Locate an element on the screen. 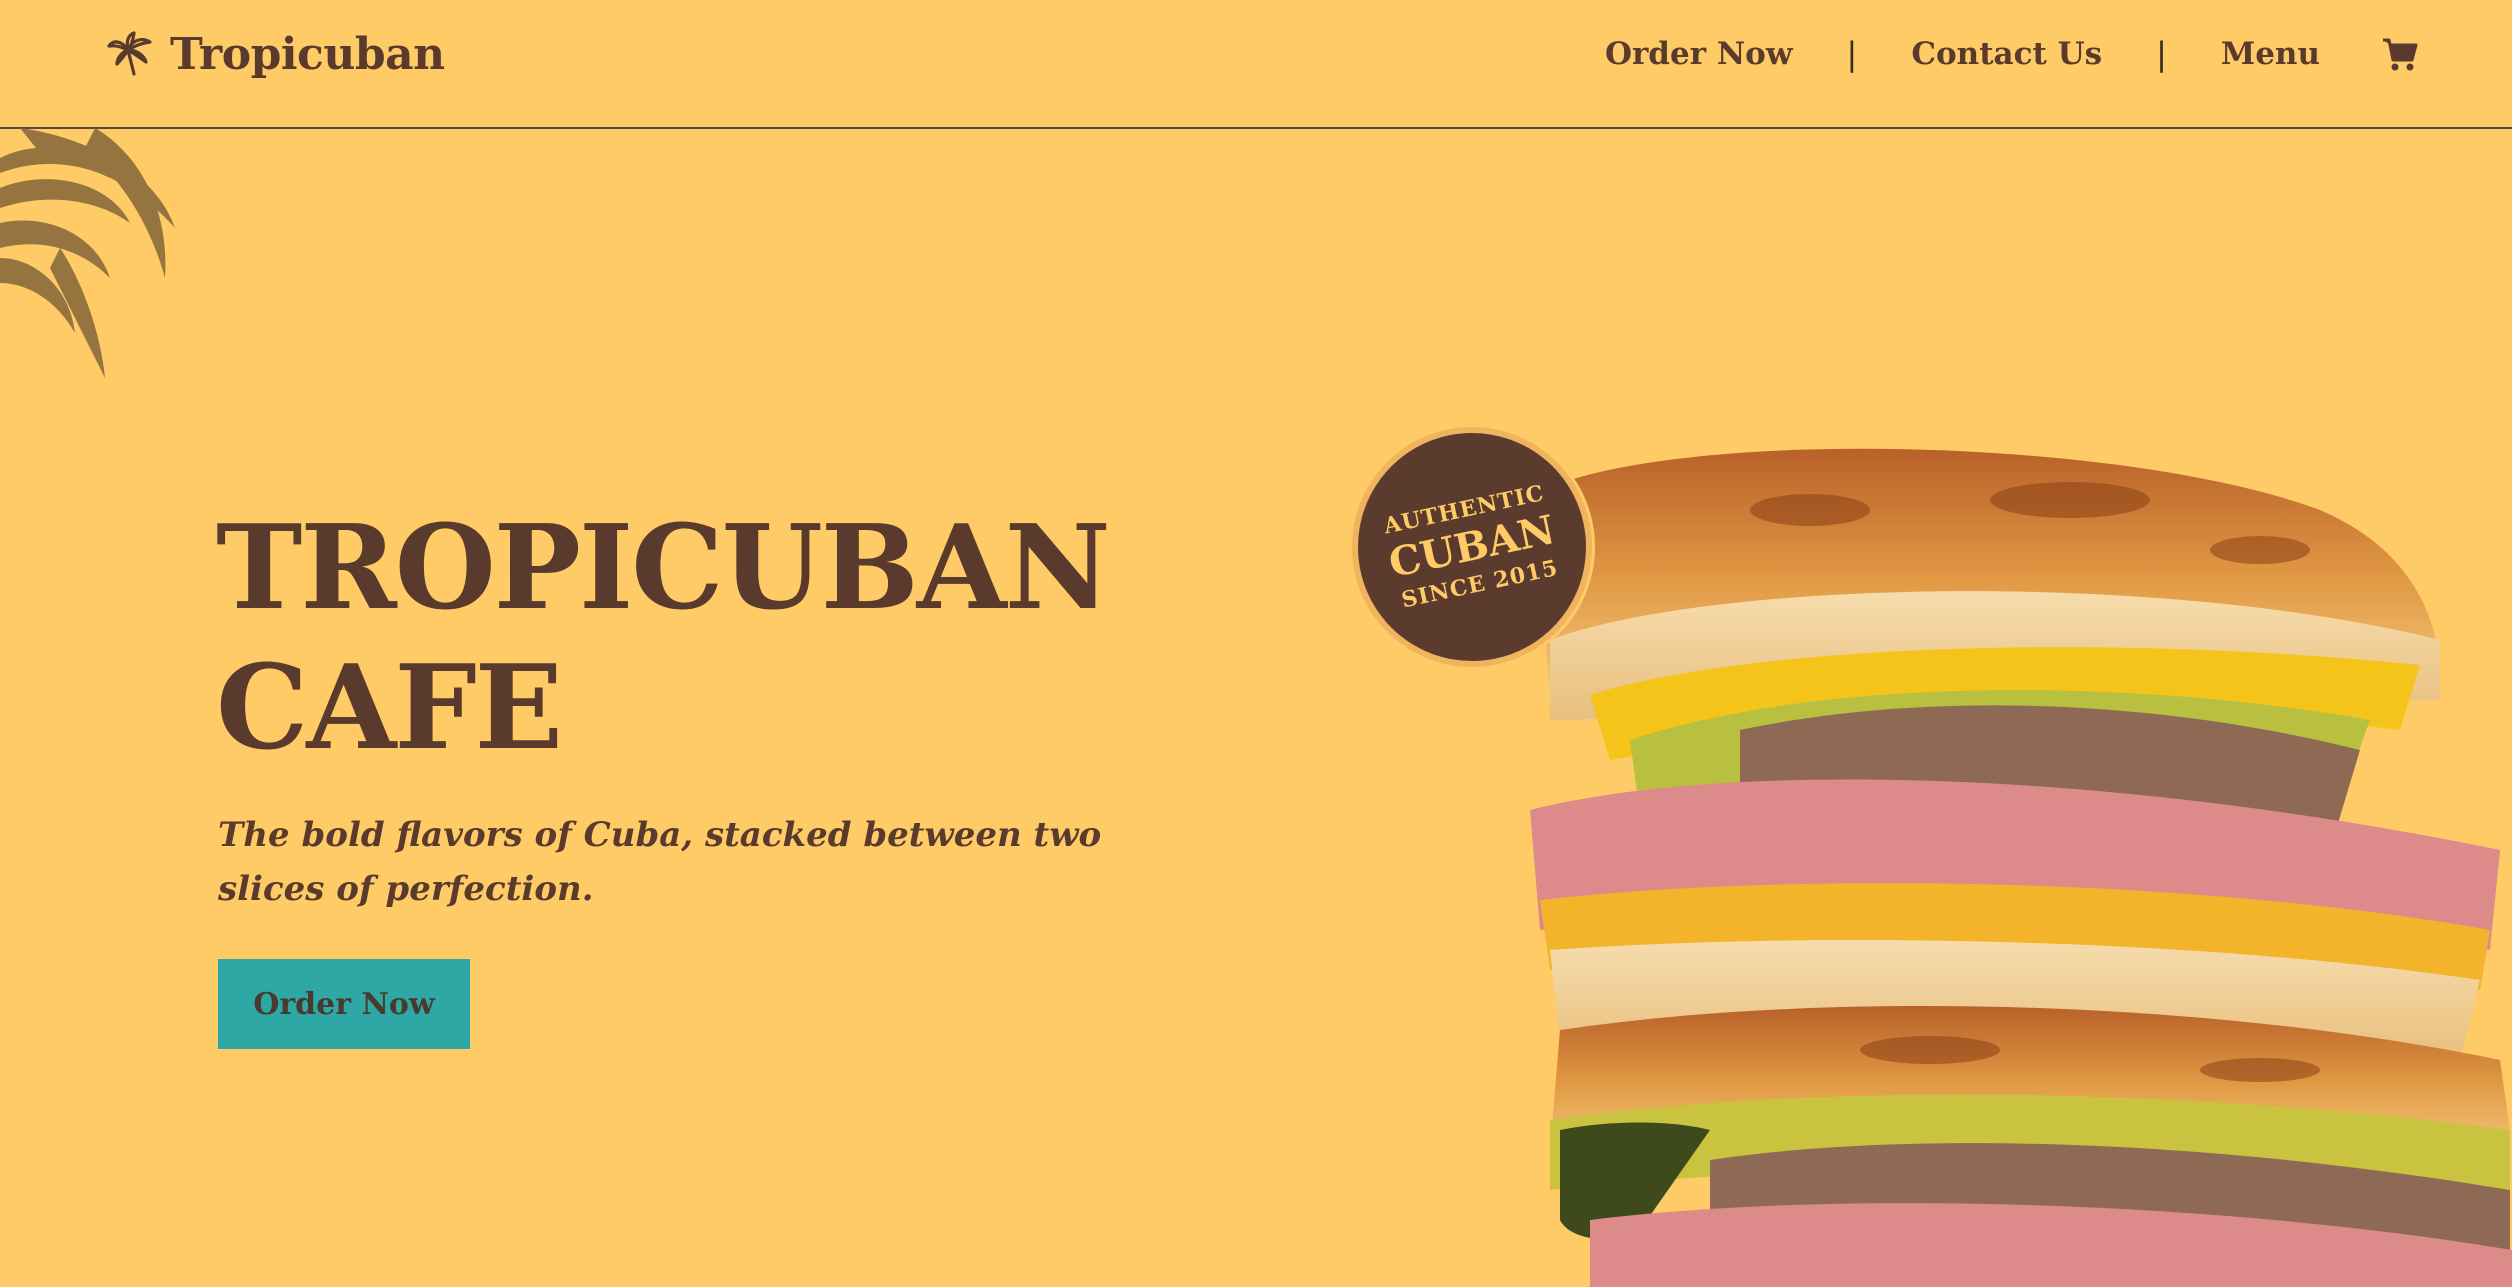 The image size is (2512, 1287). nav-menu-link: Menu is located at coordinates (2270, 54).